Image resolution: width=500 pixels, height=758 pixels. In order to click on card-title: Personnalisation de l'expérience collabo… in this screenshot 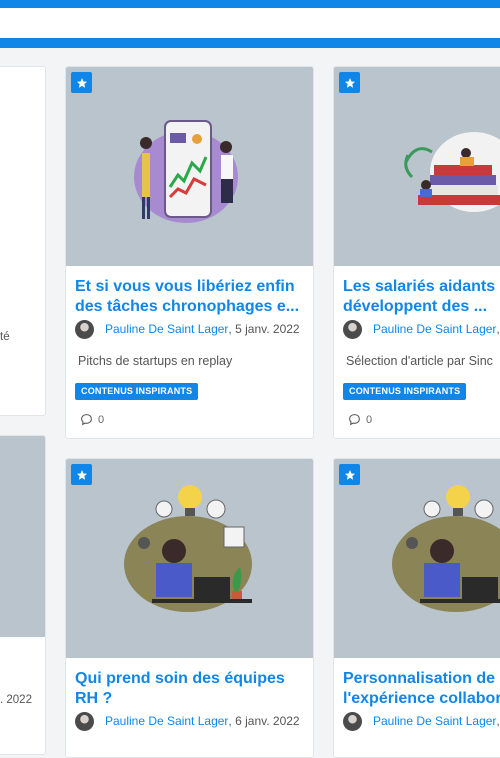, I will do `click(421, 689)`.